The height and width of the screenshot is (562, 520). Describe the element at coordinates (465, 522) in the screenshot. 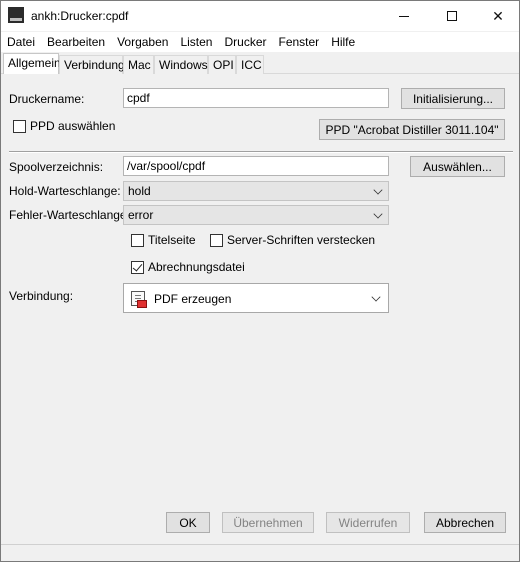

I see `cancel-button: Abbrechen` at that location.